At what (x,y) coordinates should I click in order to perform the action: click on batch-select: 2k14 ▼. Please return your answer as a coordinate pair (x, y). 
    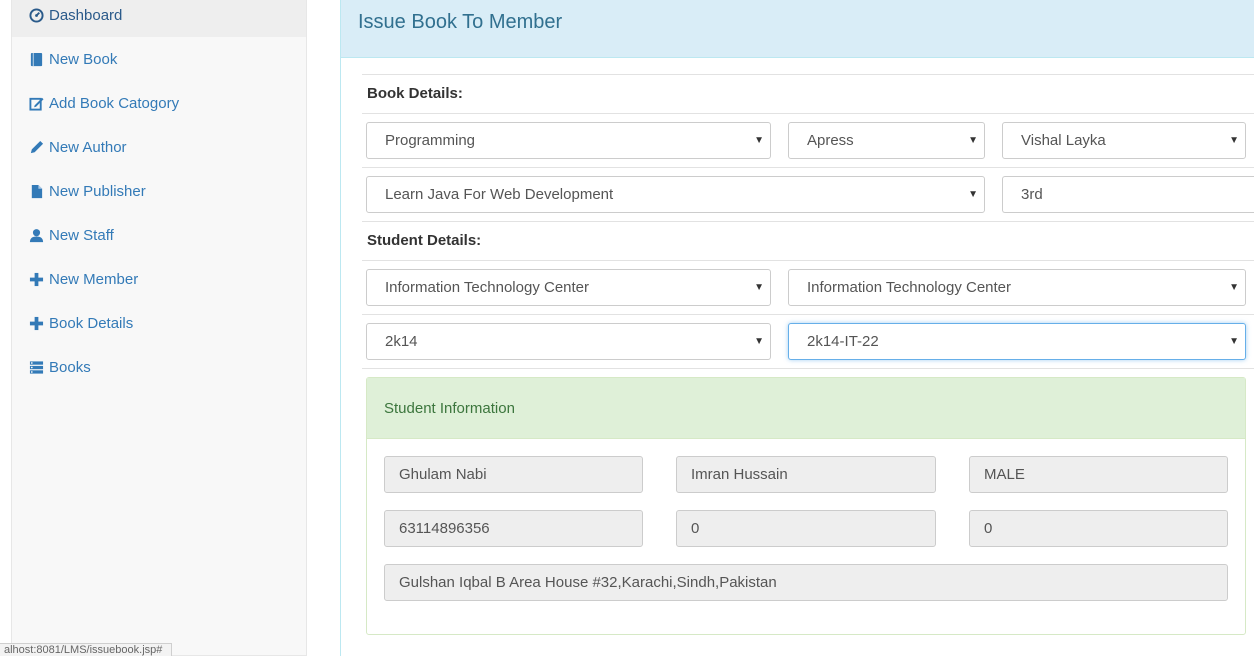
    Looking at the image, I should click on (568, 341).